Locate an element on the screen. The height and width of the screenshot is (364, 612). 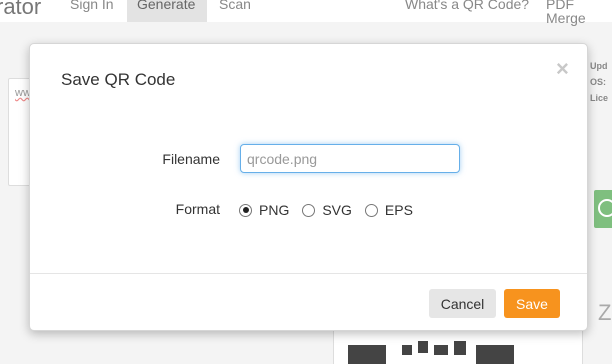
brand-logo-text: rator is located at coordinates (20, 10).